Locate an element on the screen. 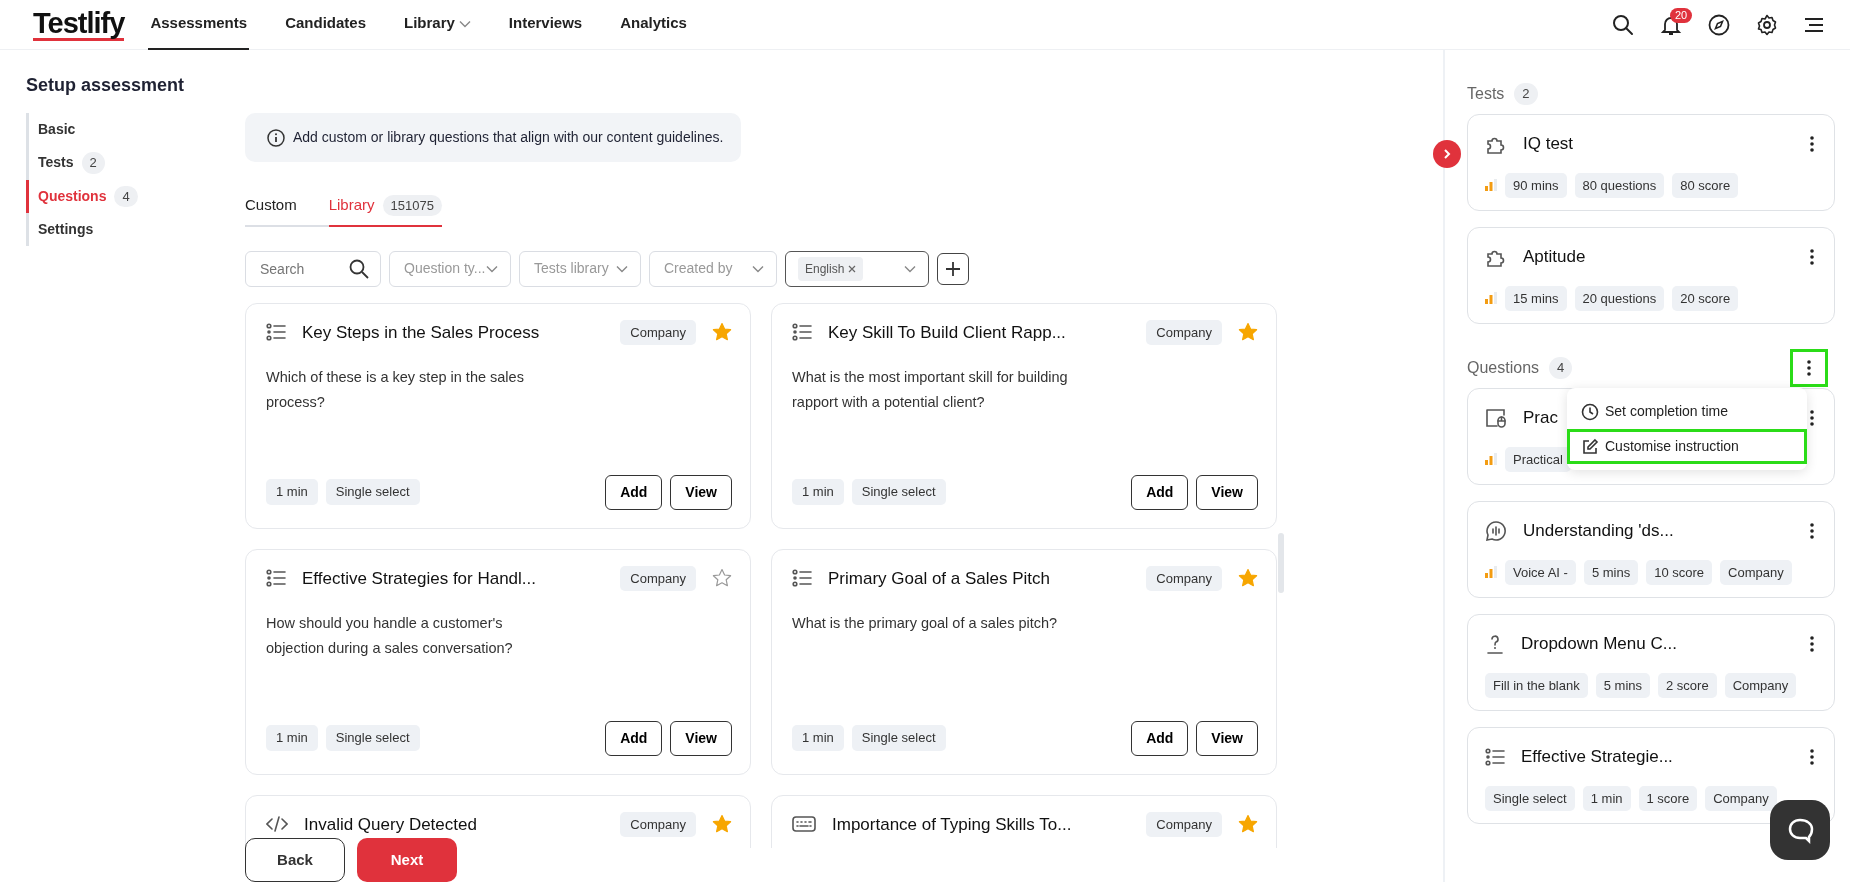  next-button: Next is located at coordinates (407, 860).